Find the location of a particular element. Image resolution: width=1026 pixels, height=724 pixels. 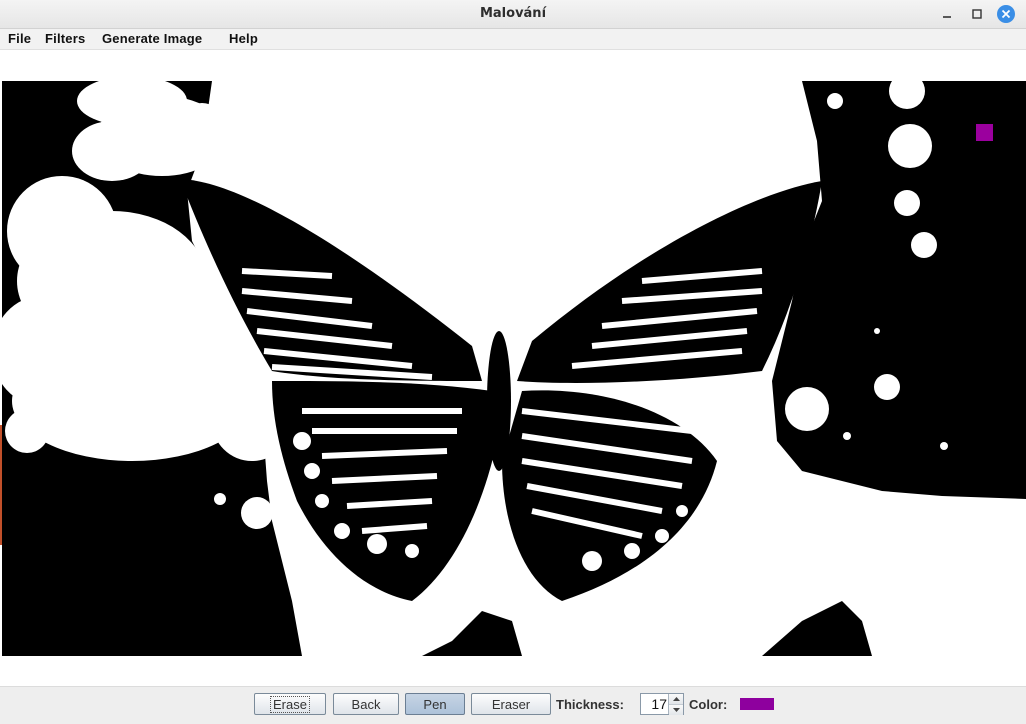

eraser-button-label: Eraser is located at coordinates (511, 704).